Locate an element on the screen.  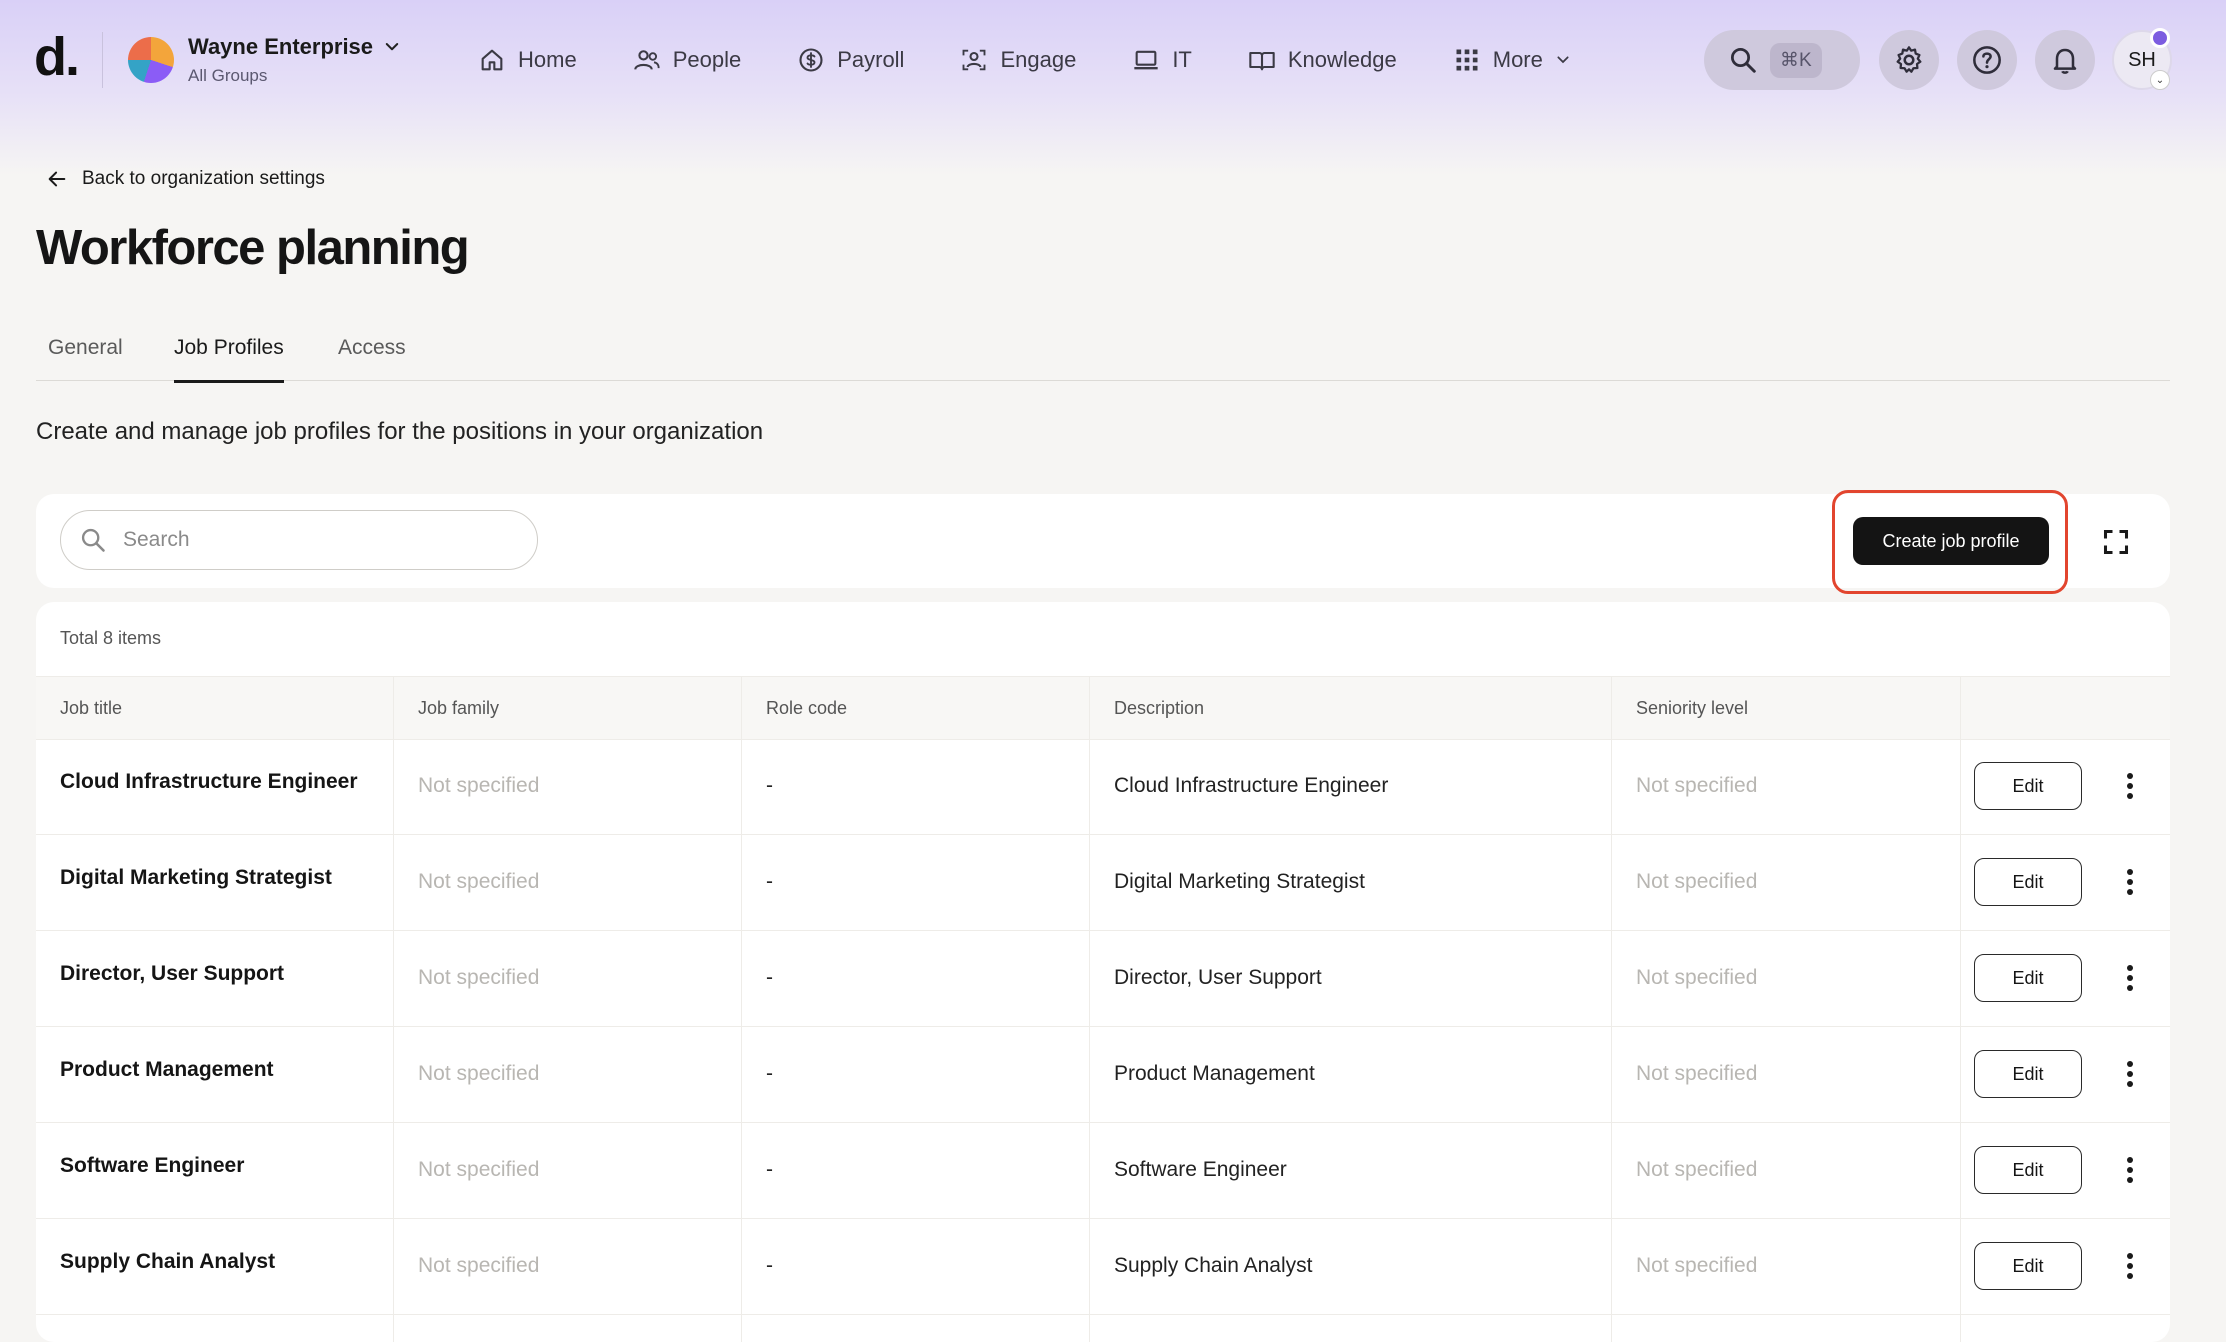
job-title-cell: Product Management is located at coordinates (167, 1069).